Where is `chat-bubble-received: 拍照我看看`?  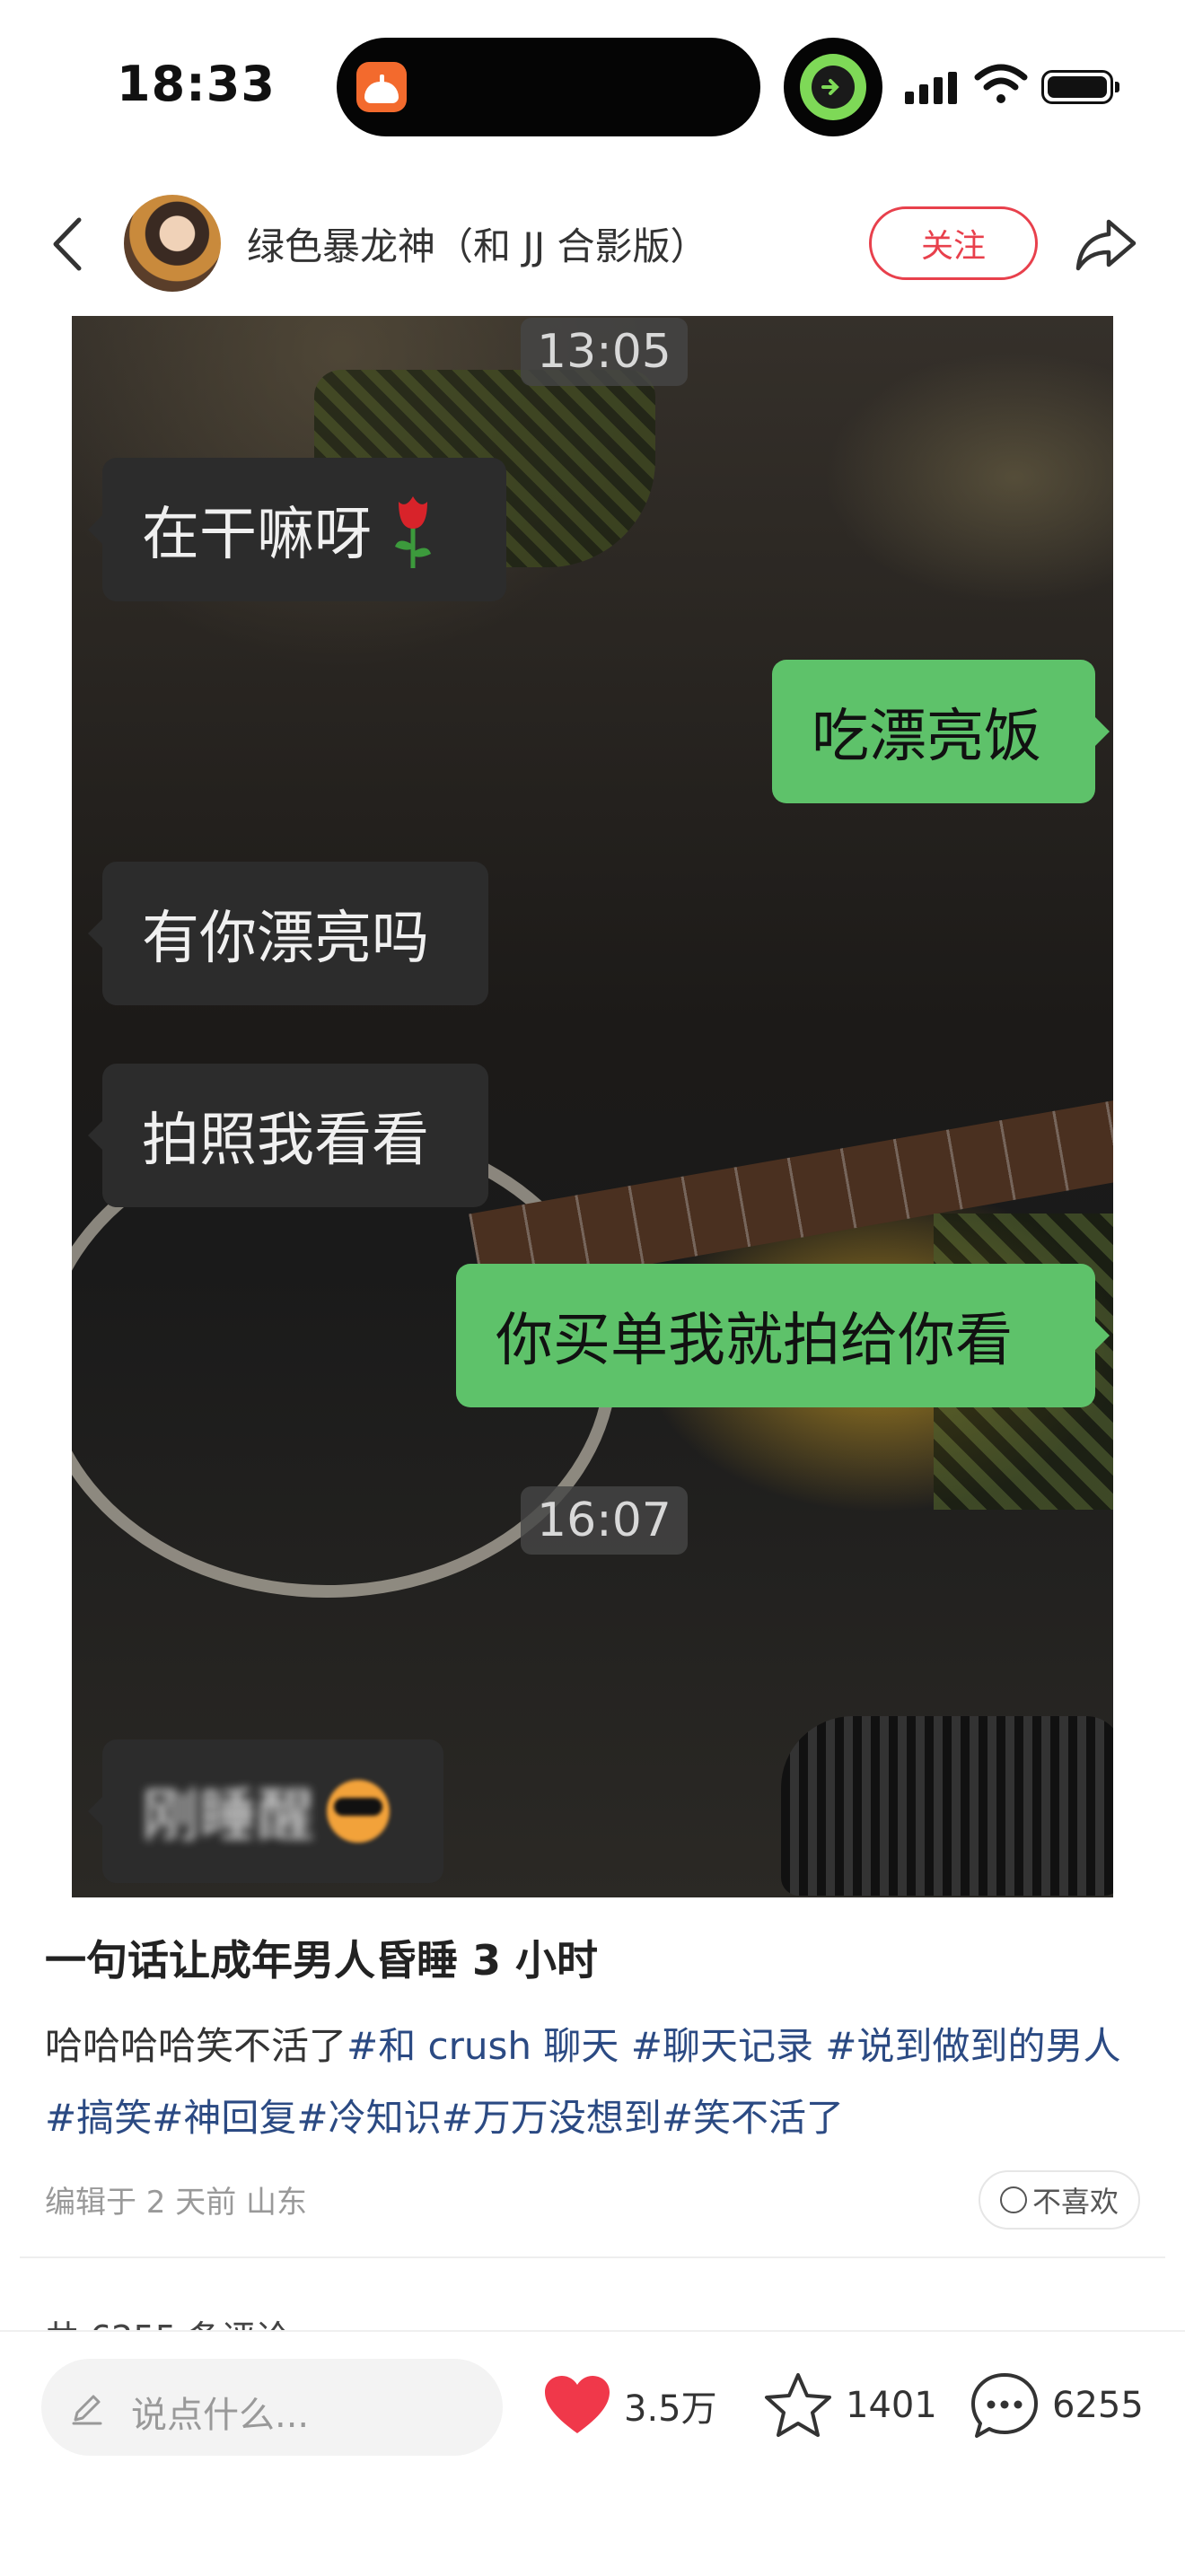 chat-bubble-received: 拍照我看看 is located at coordinates (288, 1135).